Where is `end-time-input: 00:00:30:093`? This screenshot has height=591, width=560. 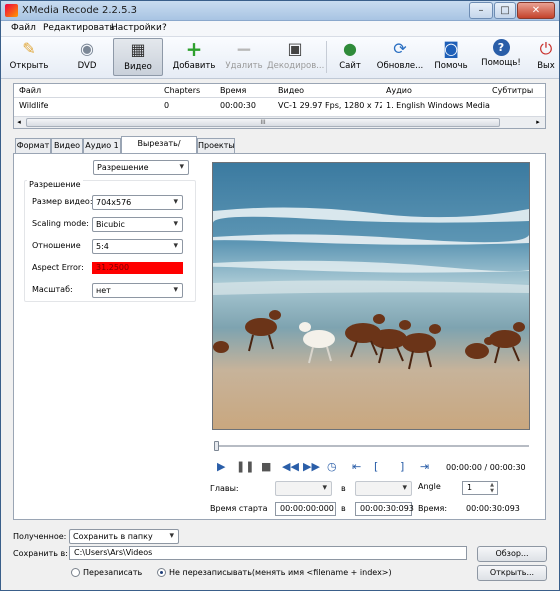
end-time-input: 00:00:30:093 is located at coordinates (384, 509).